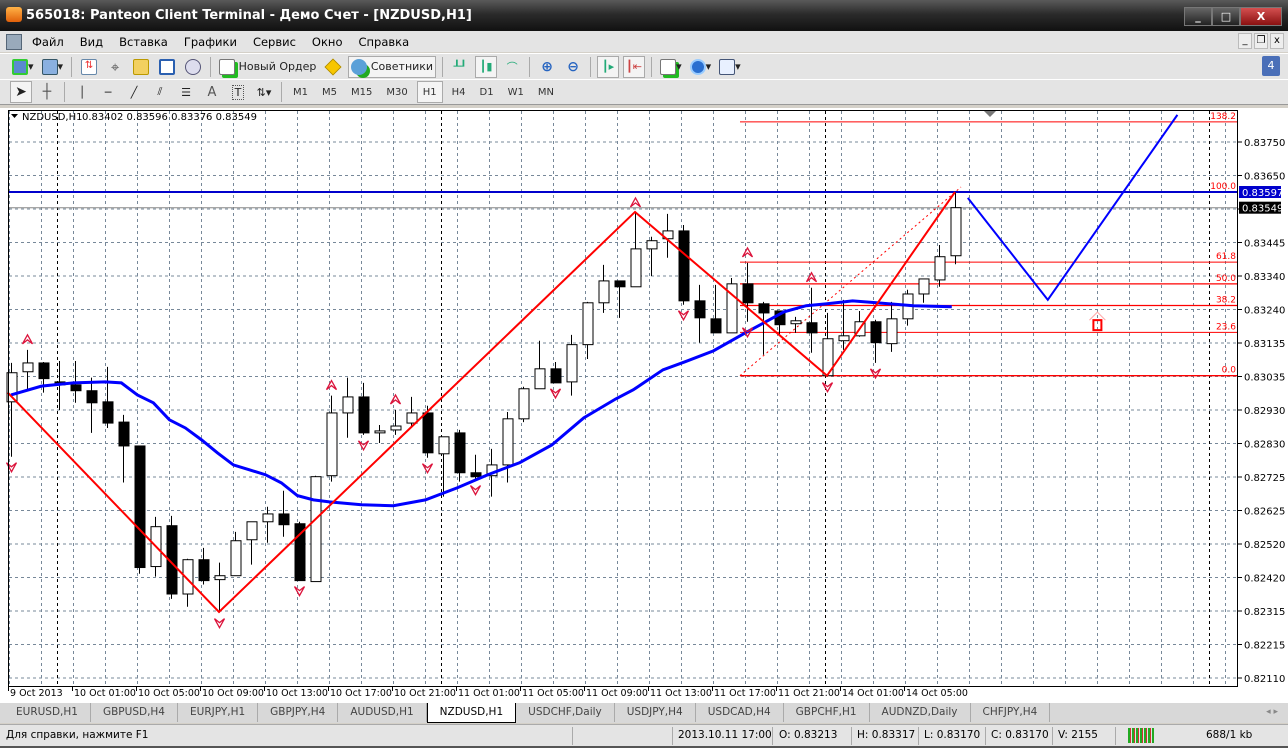 The width and height of the screenshot is (1288, 748). I want to click on channel-icon: ⫽, so click(160, 91).